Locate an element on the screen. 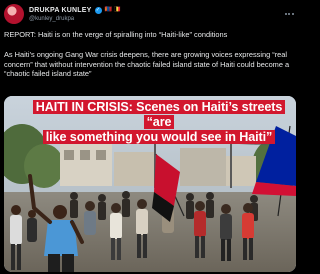 Image resolution: width=320 pixels, height=274 pixels. author-handle: @kunley_drukpa is located at coordinates (75, 19).